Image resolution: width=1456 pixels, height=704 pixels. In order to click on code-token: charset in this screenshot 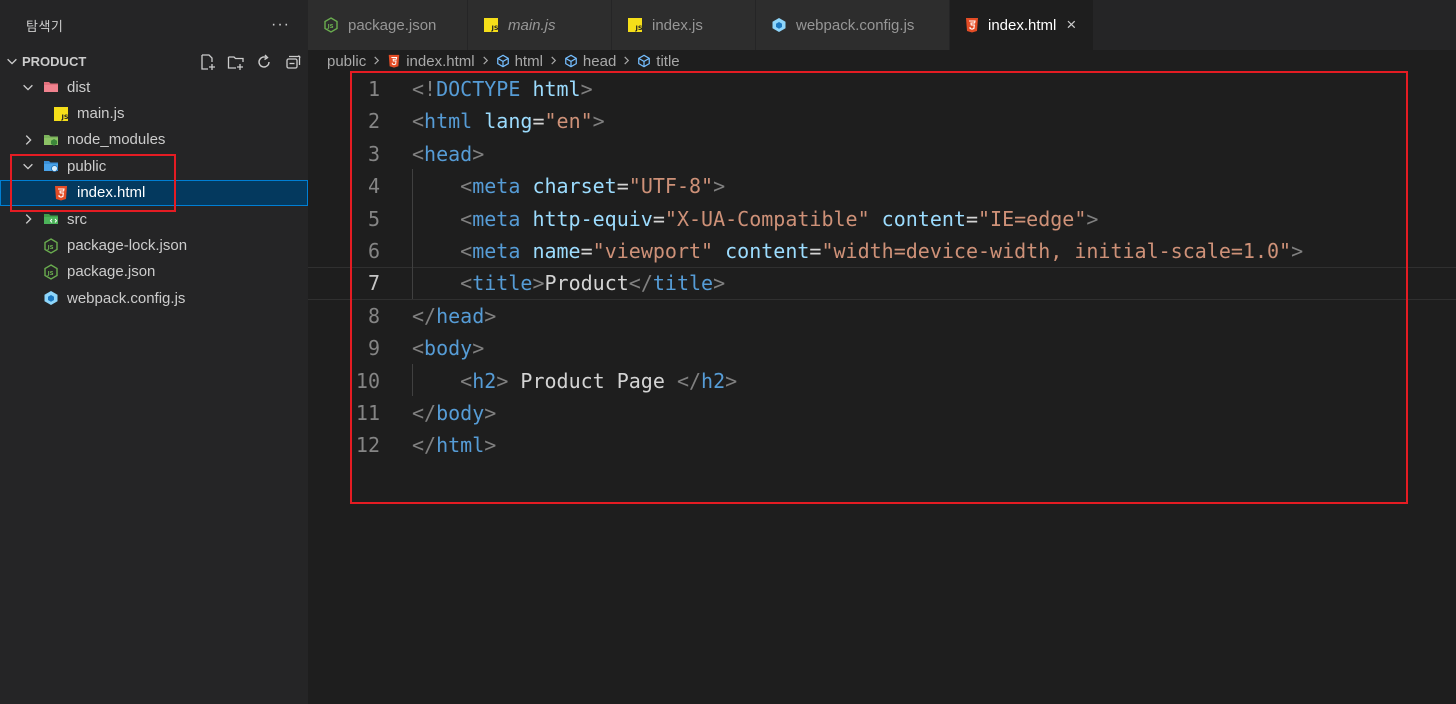, I will do `click(574, 186)`.